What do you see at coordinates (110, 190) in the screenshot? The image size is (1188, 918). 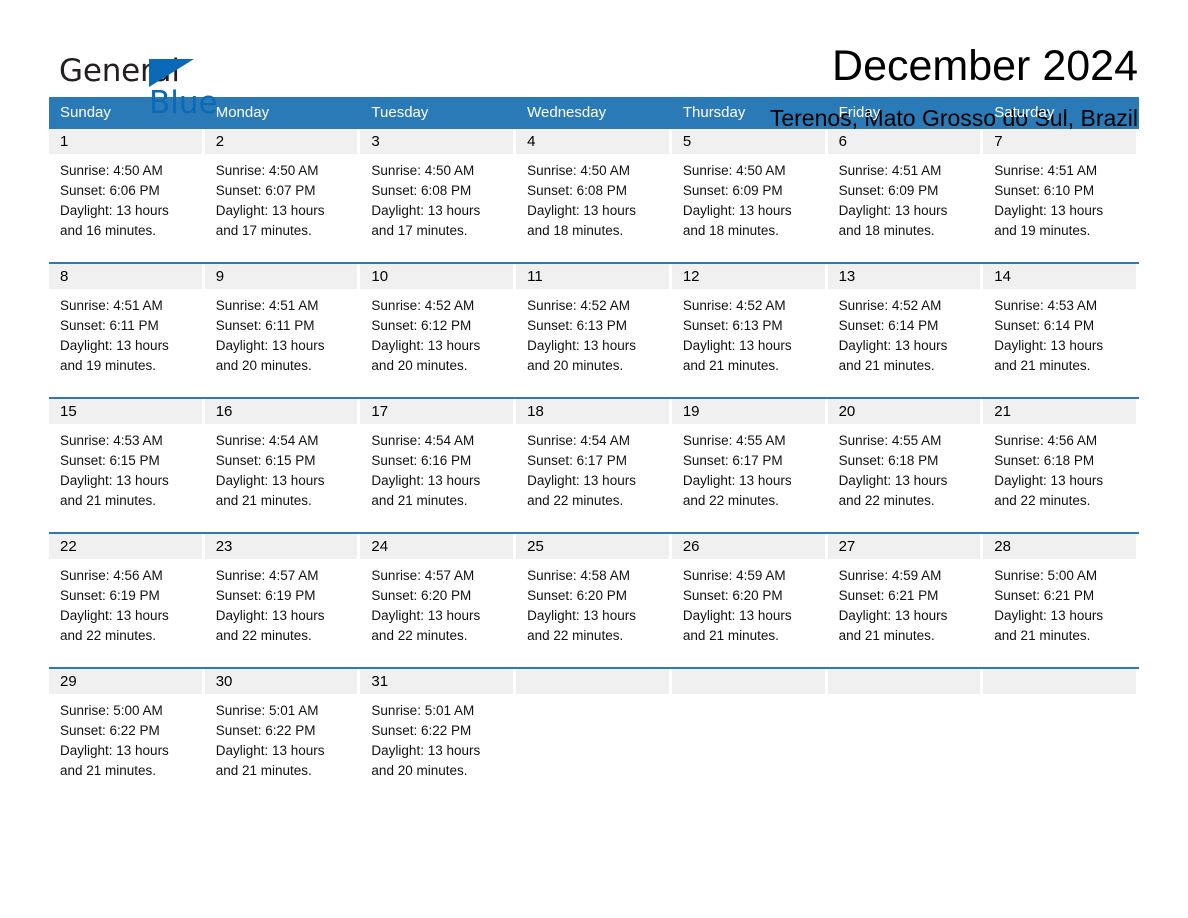 I see `sunset-text: Sunset: 6:06 PM` at bounding box center [110, 190].